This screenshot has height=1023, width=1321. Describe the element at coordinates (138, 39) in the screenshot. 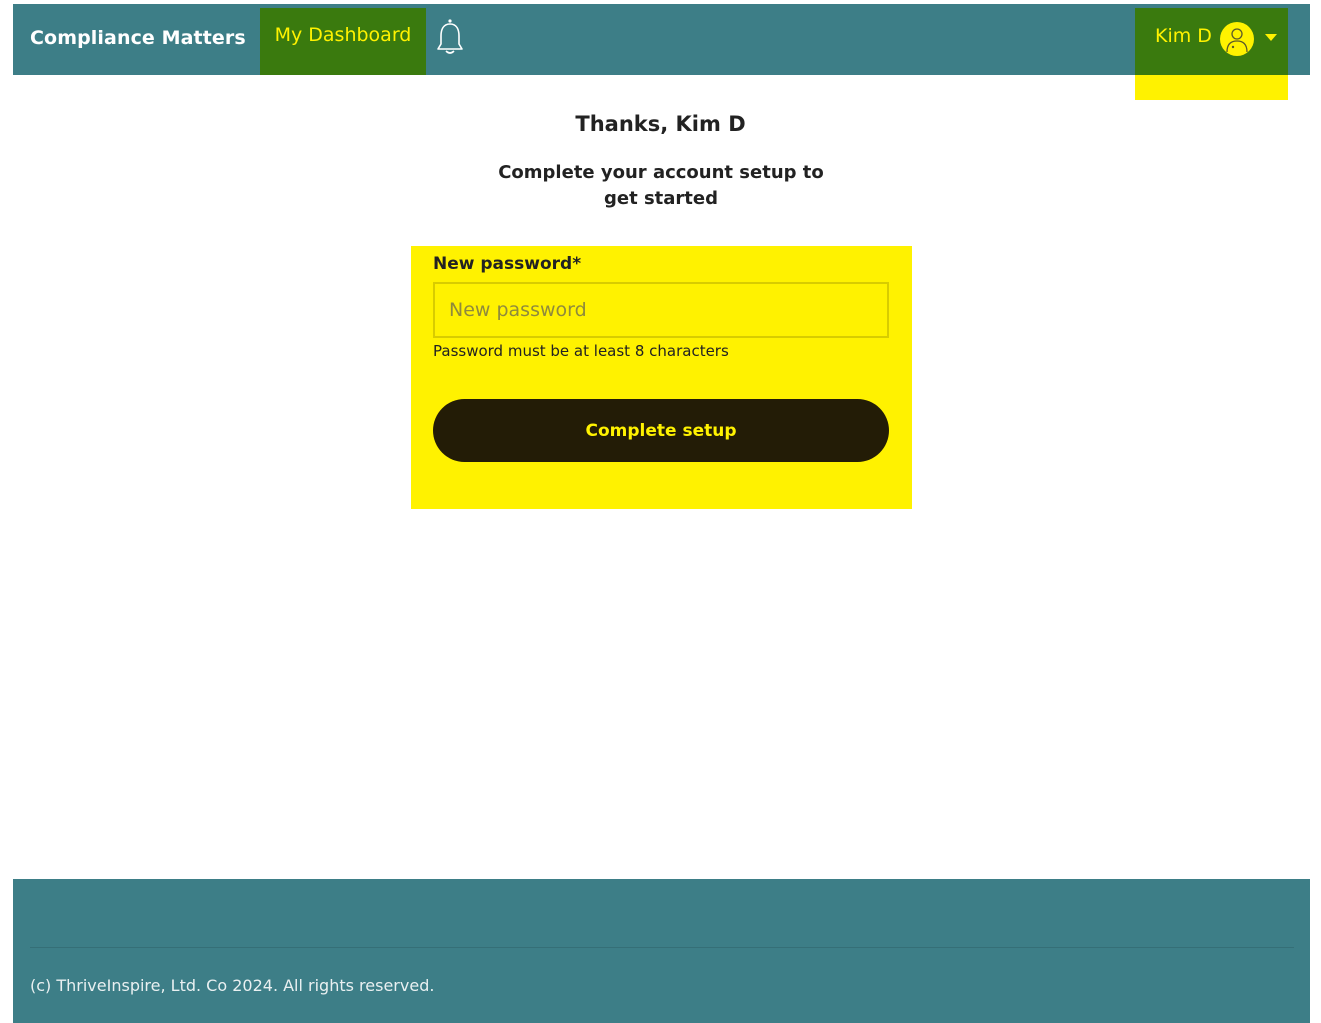

I see `brand-name: Compliance Matters` at that location.